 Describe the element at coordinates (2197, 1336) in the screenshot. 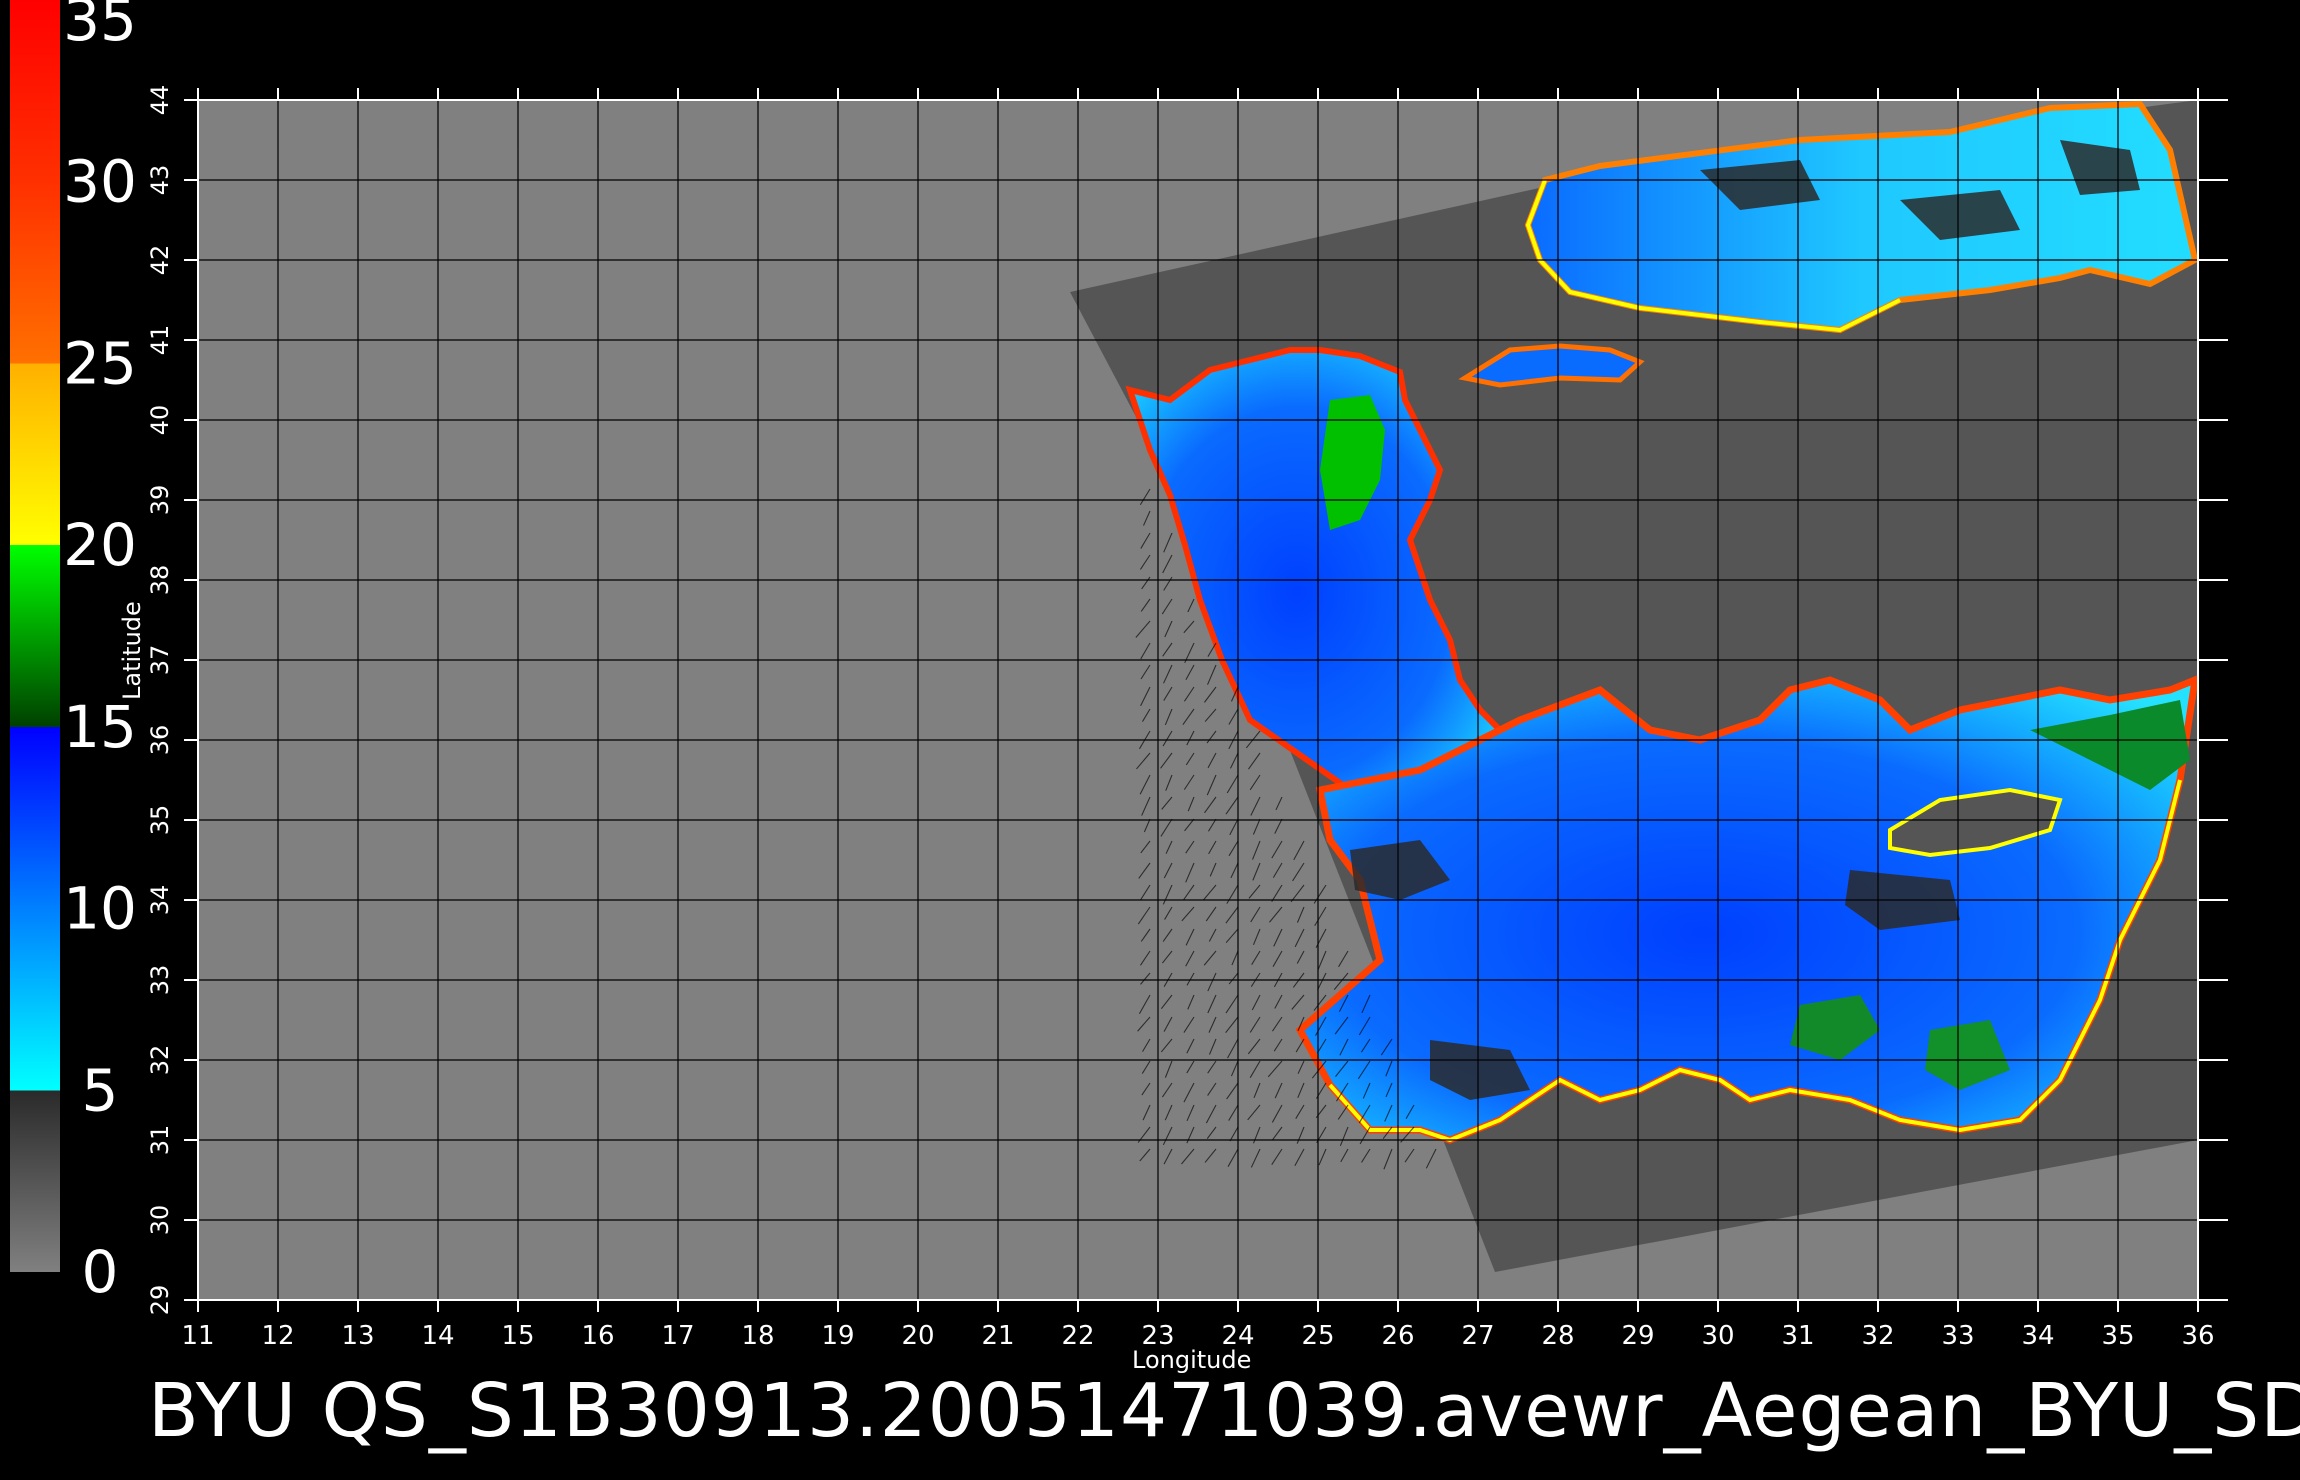

I see `lon-tick-label: 36` at that location.